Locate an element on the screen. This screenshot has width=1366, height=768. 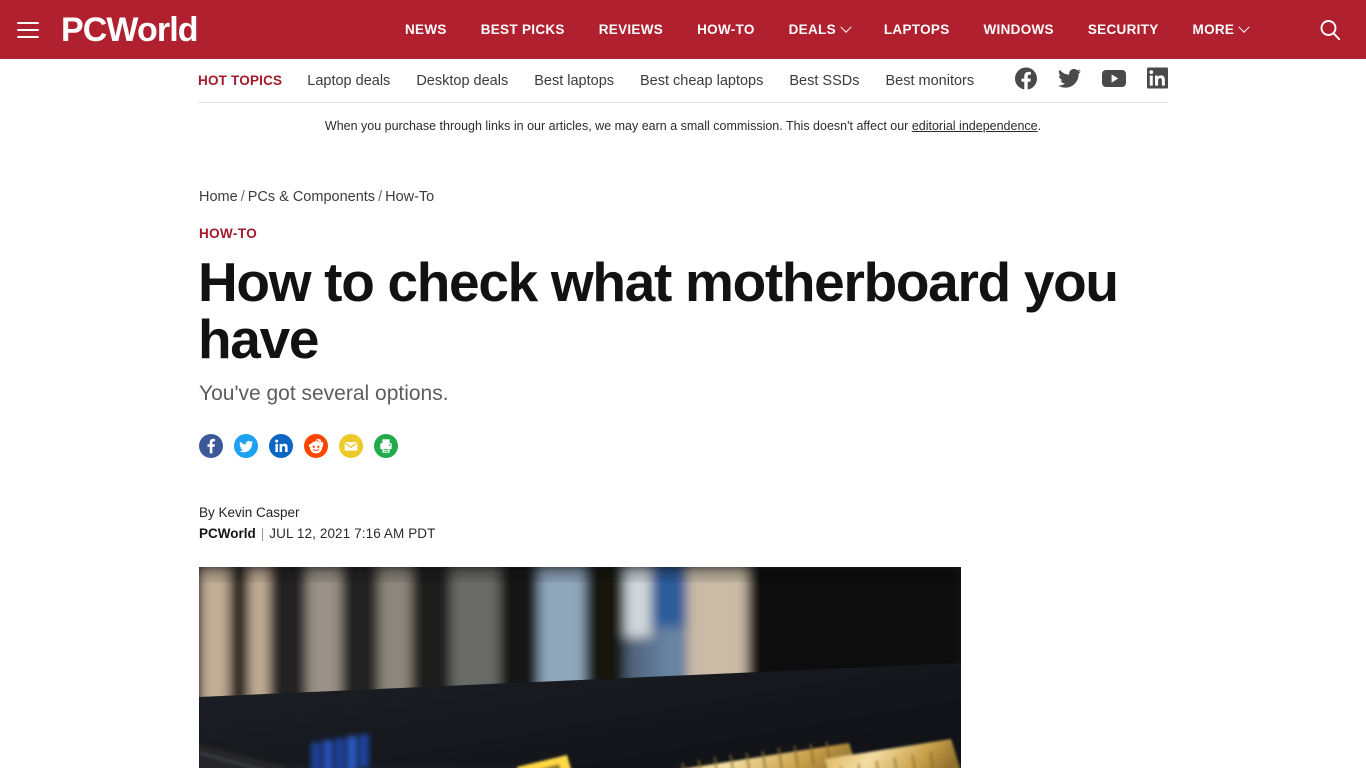
breadcrumb-item: Home is located at coordinates (218, 197).